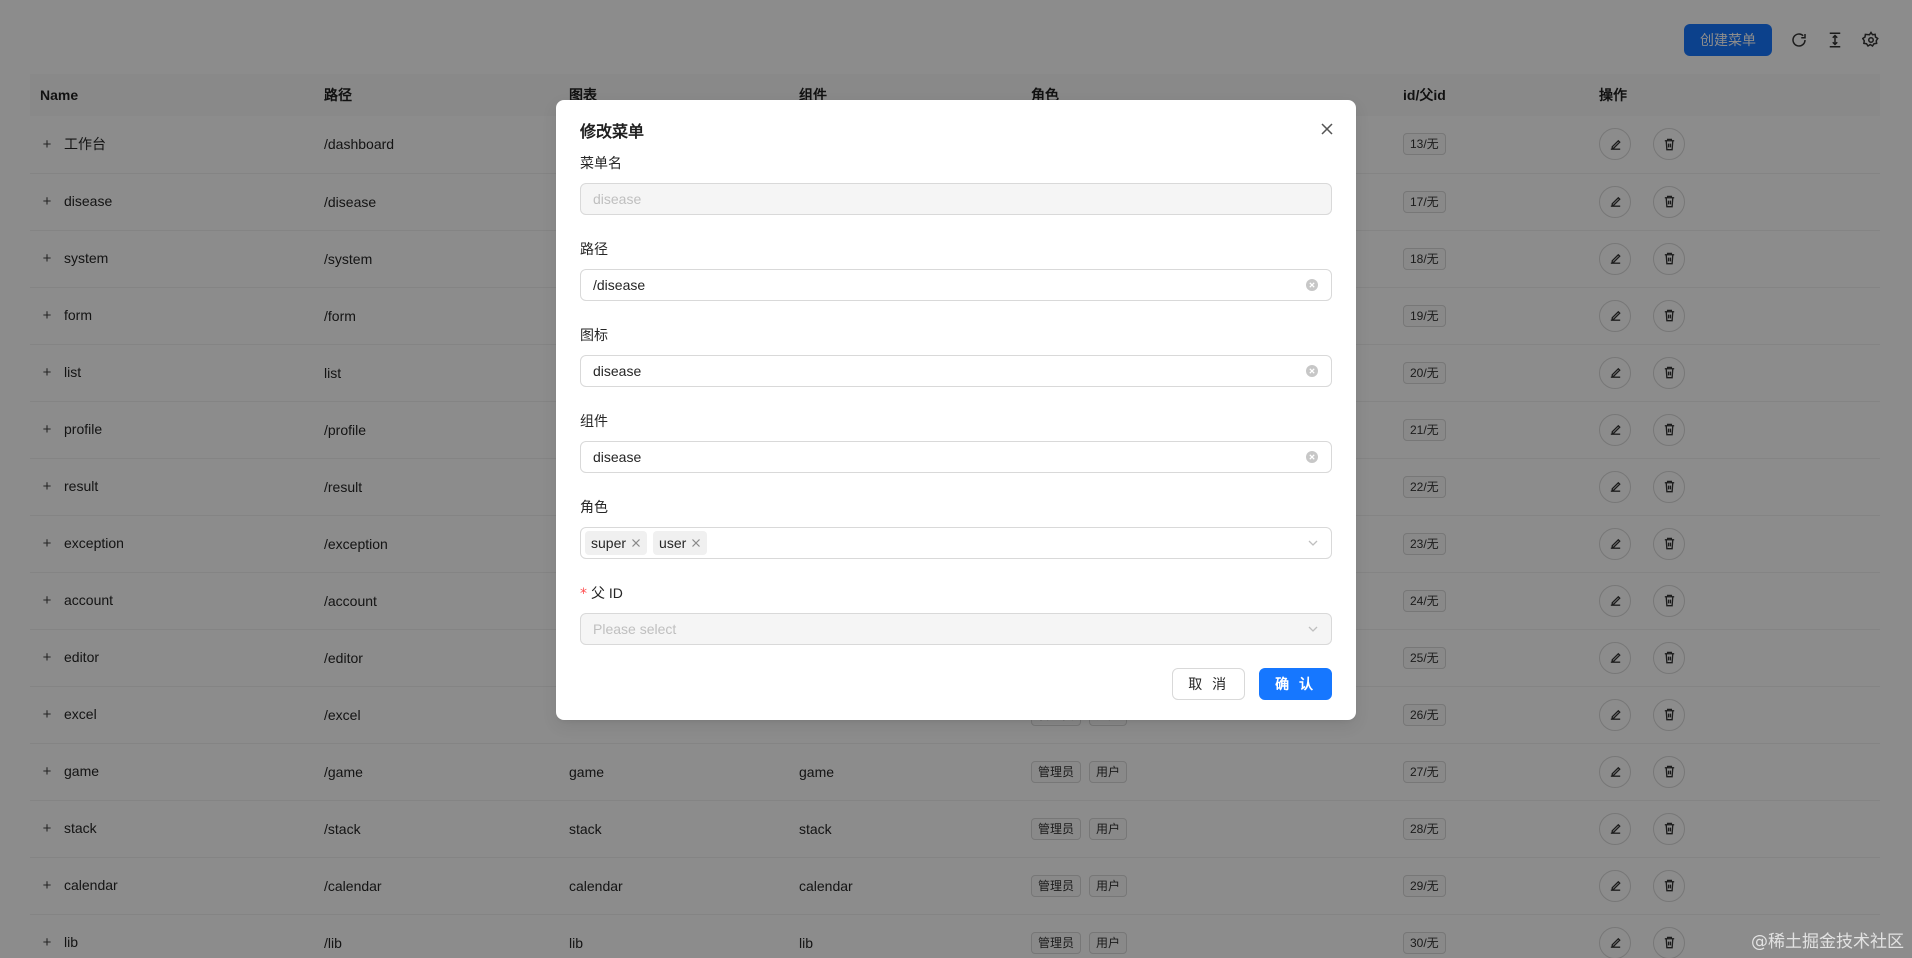 This screenshot has width=1912, height=958. What do you see at coordinates (1252, 684) in the screenshot?
I see `modal-footer: 取 消 确 认` at bounding box center [1252, 684].